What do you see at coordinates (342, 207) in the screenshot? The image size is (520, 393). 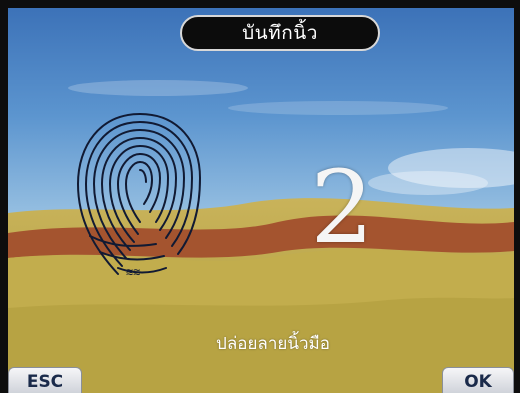 I see `enroll-step-number: 2` at bounding box center [342, 207].